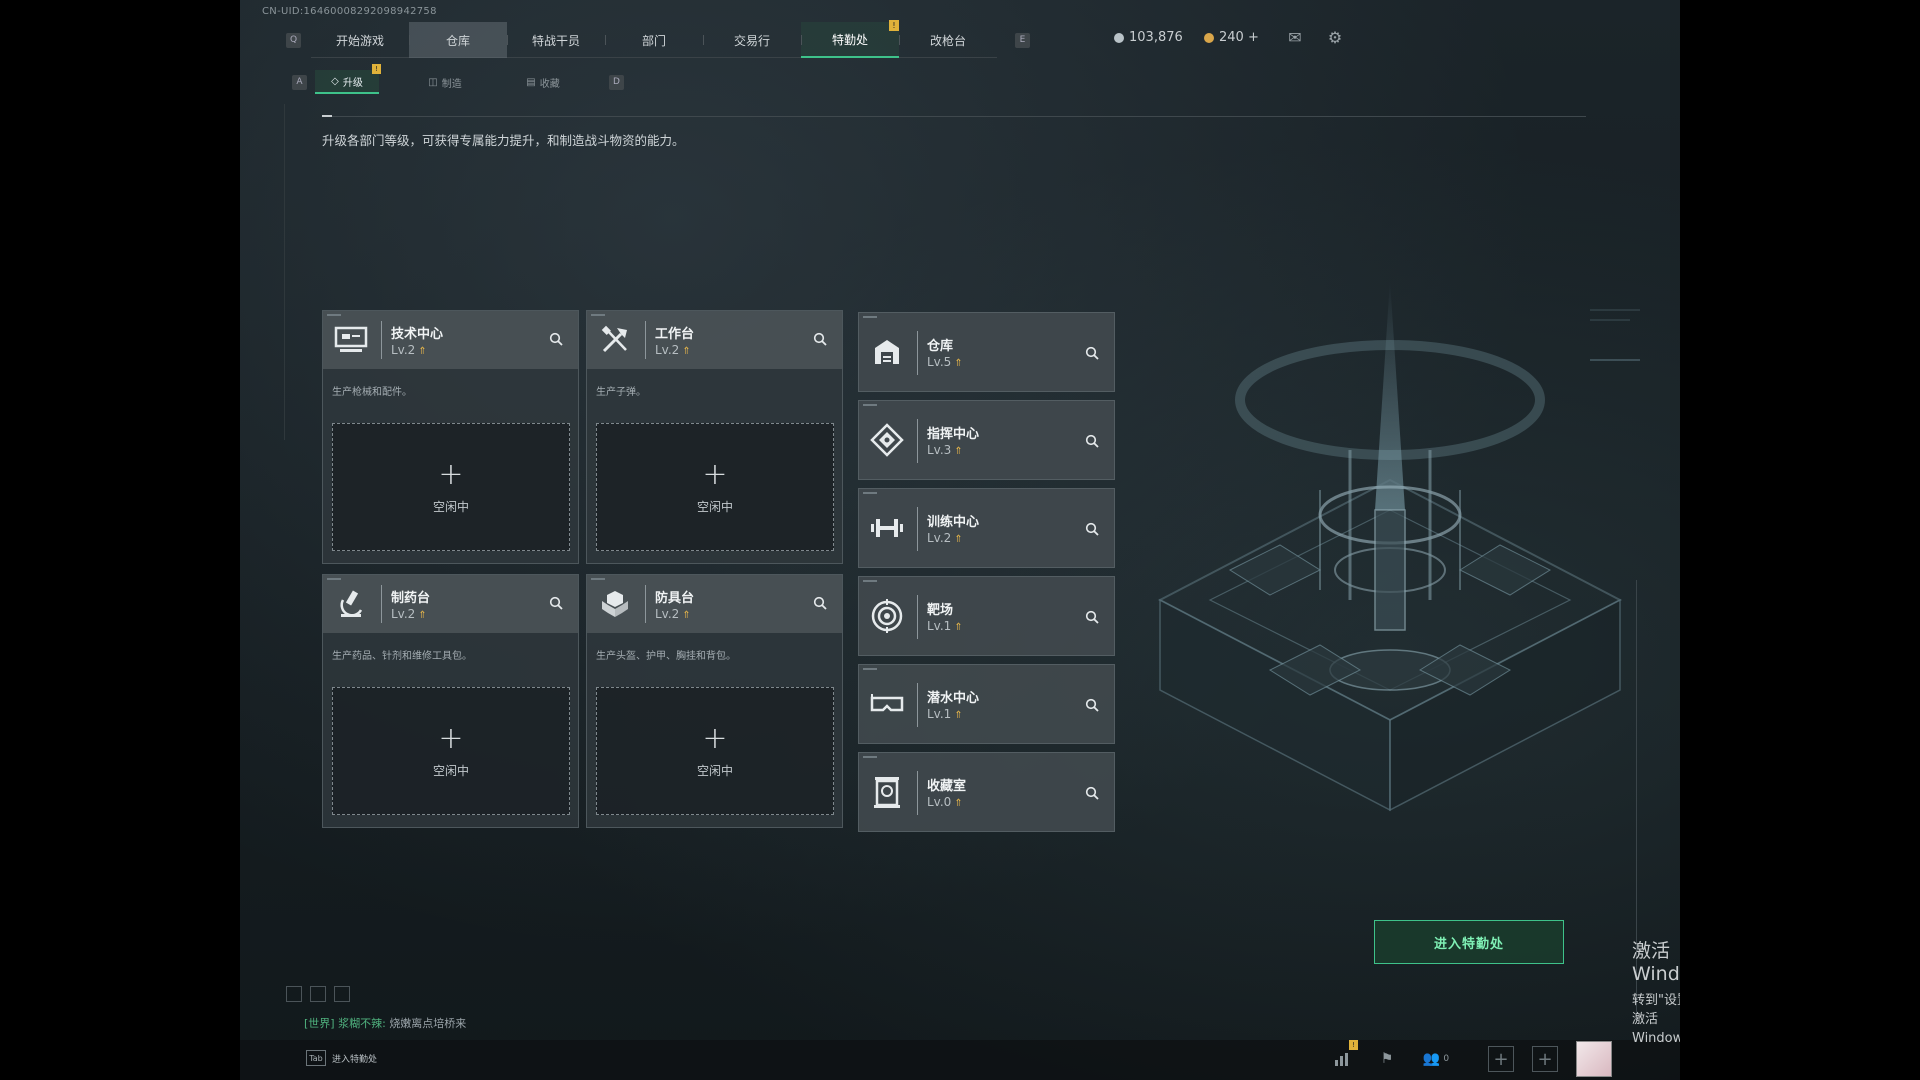 This screenshot has height=1080, width=1920. What do you see at coordinates (954, 116) in the screenshot?
I see `header-divider` at bounding box center [954, 116].